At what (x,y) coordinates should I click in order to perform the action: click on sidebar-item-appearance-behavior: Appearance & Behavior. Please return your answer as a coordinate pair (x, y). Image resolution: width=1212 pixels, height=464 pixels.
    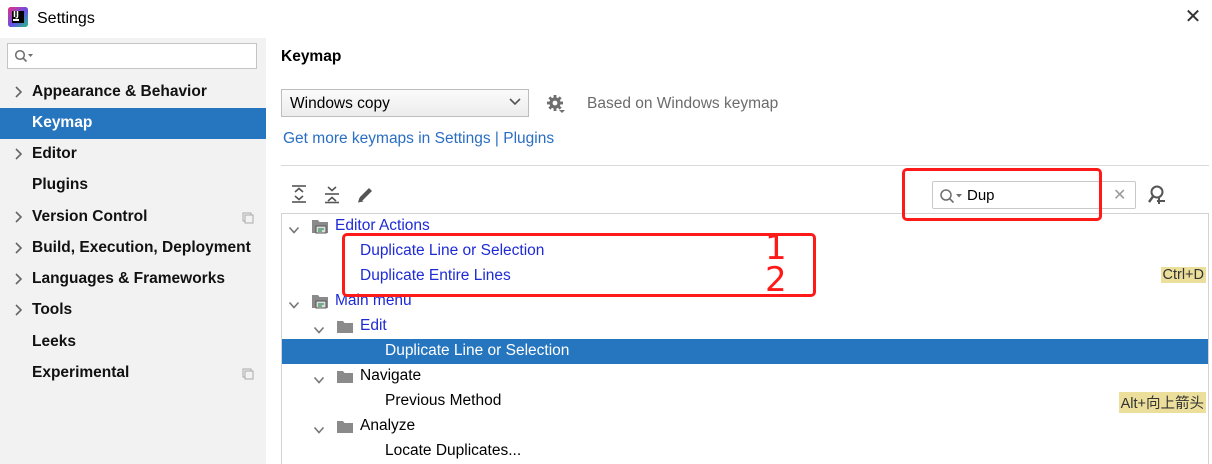
    Looking at the image, I should click on (133, 92).